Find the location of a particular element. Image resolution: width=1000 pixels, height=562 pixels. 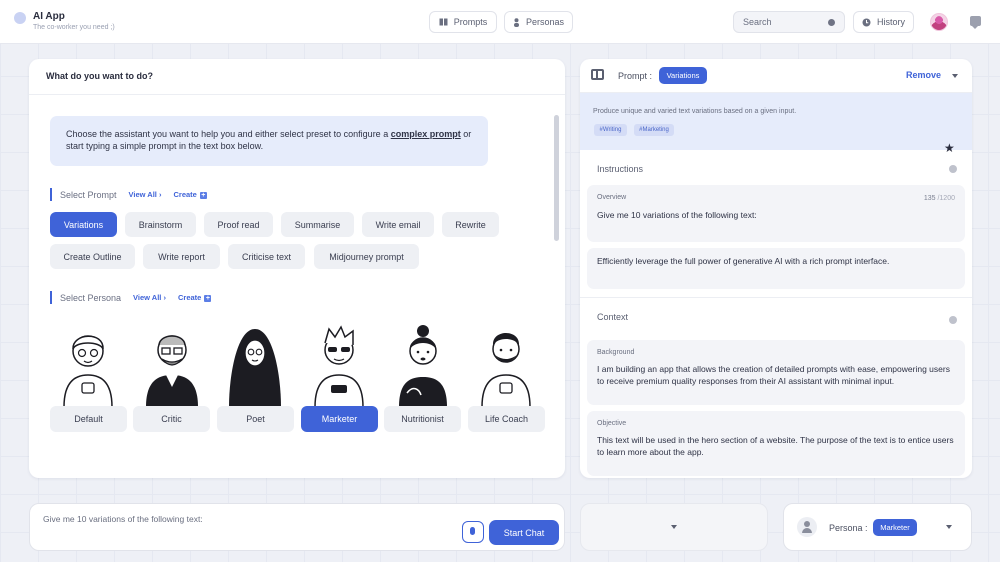

prompt-chip-write-report: Write report is located at coordinates (181, 256).